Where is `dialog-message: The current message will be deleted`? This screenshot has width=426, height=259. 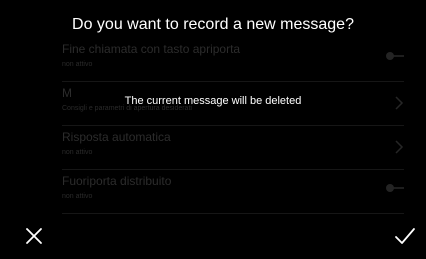 dialog-message: The current message will be deleted is located at coordinates (213, 101).